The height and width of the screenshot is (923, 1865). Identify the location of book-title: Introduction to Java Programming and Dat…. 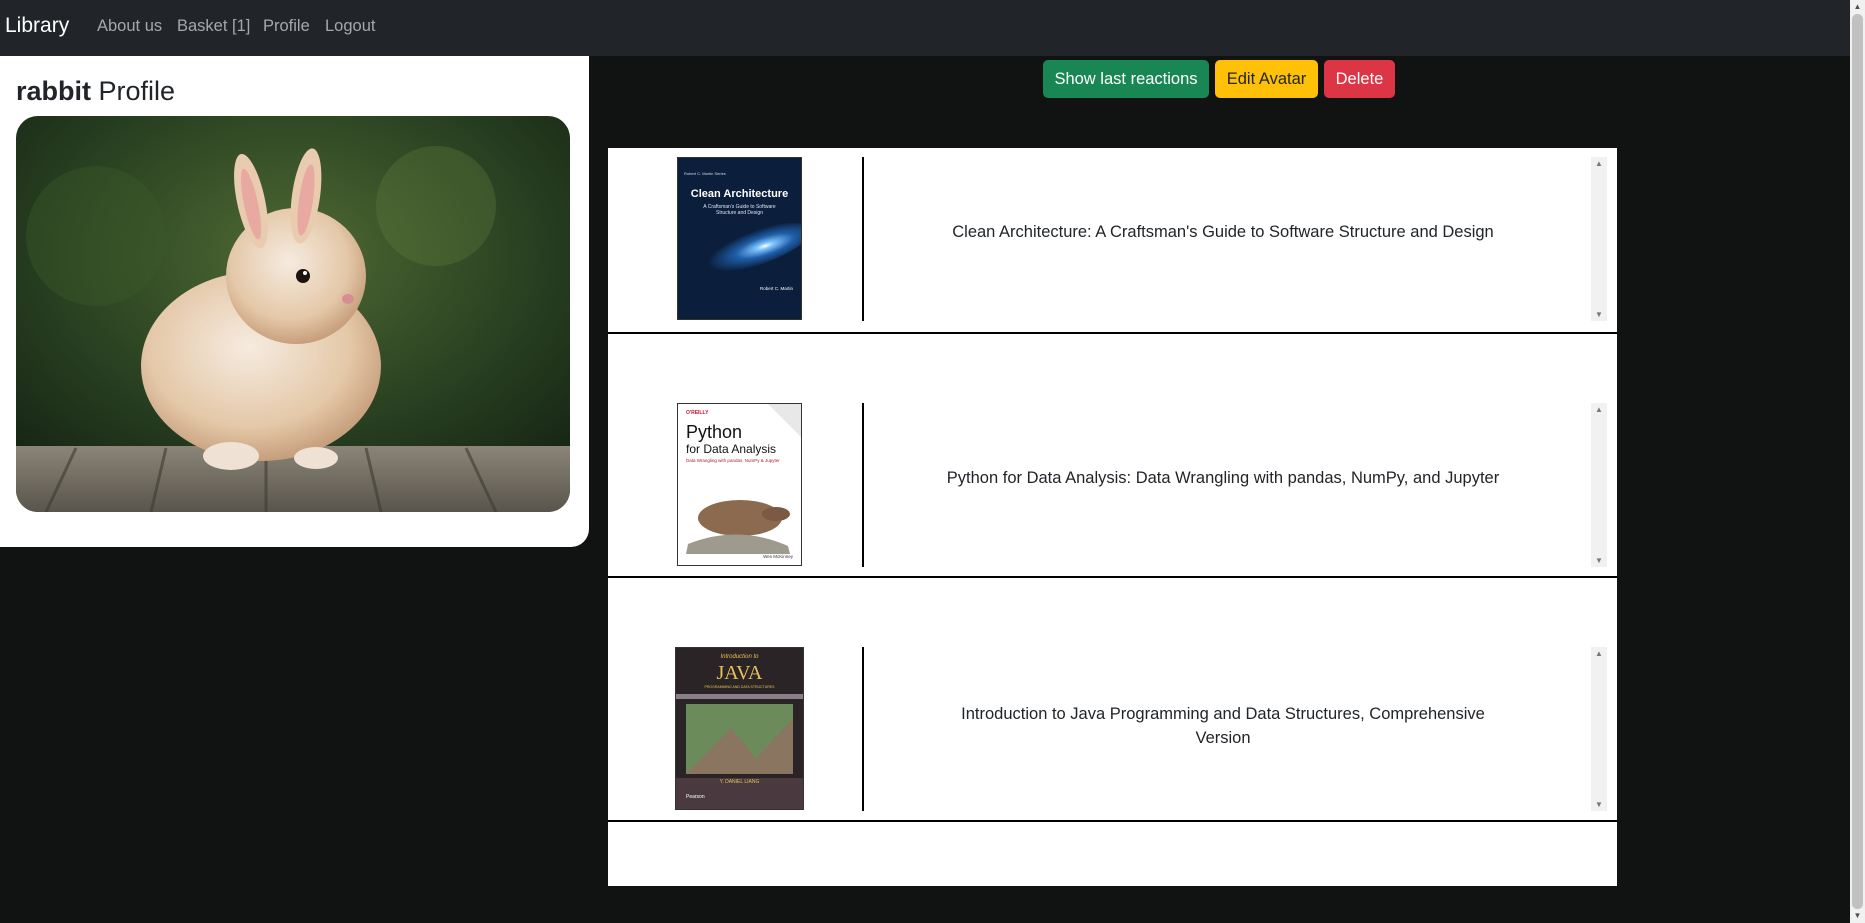
(1223, 726).